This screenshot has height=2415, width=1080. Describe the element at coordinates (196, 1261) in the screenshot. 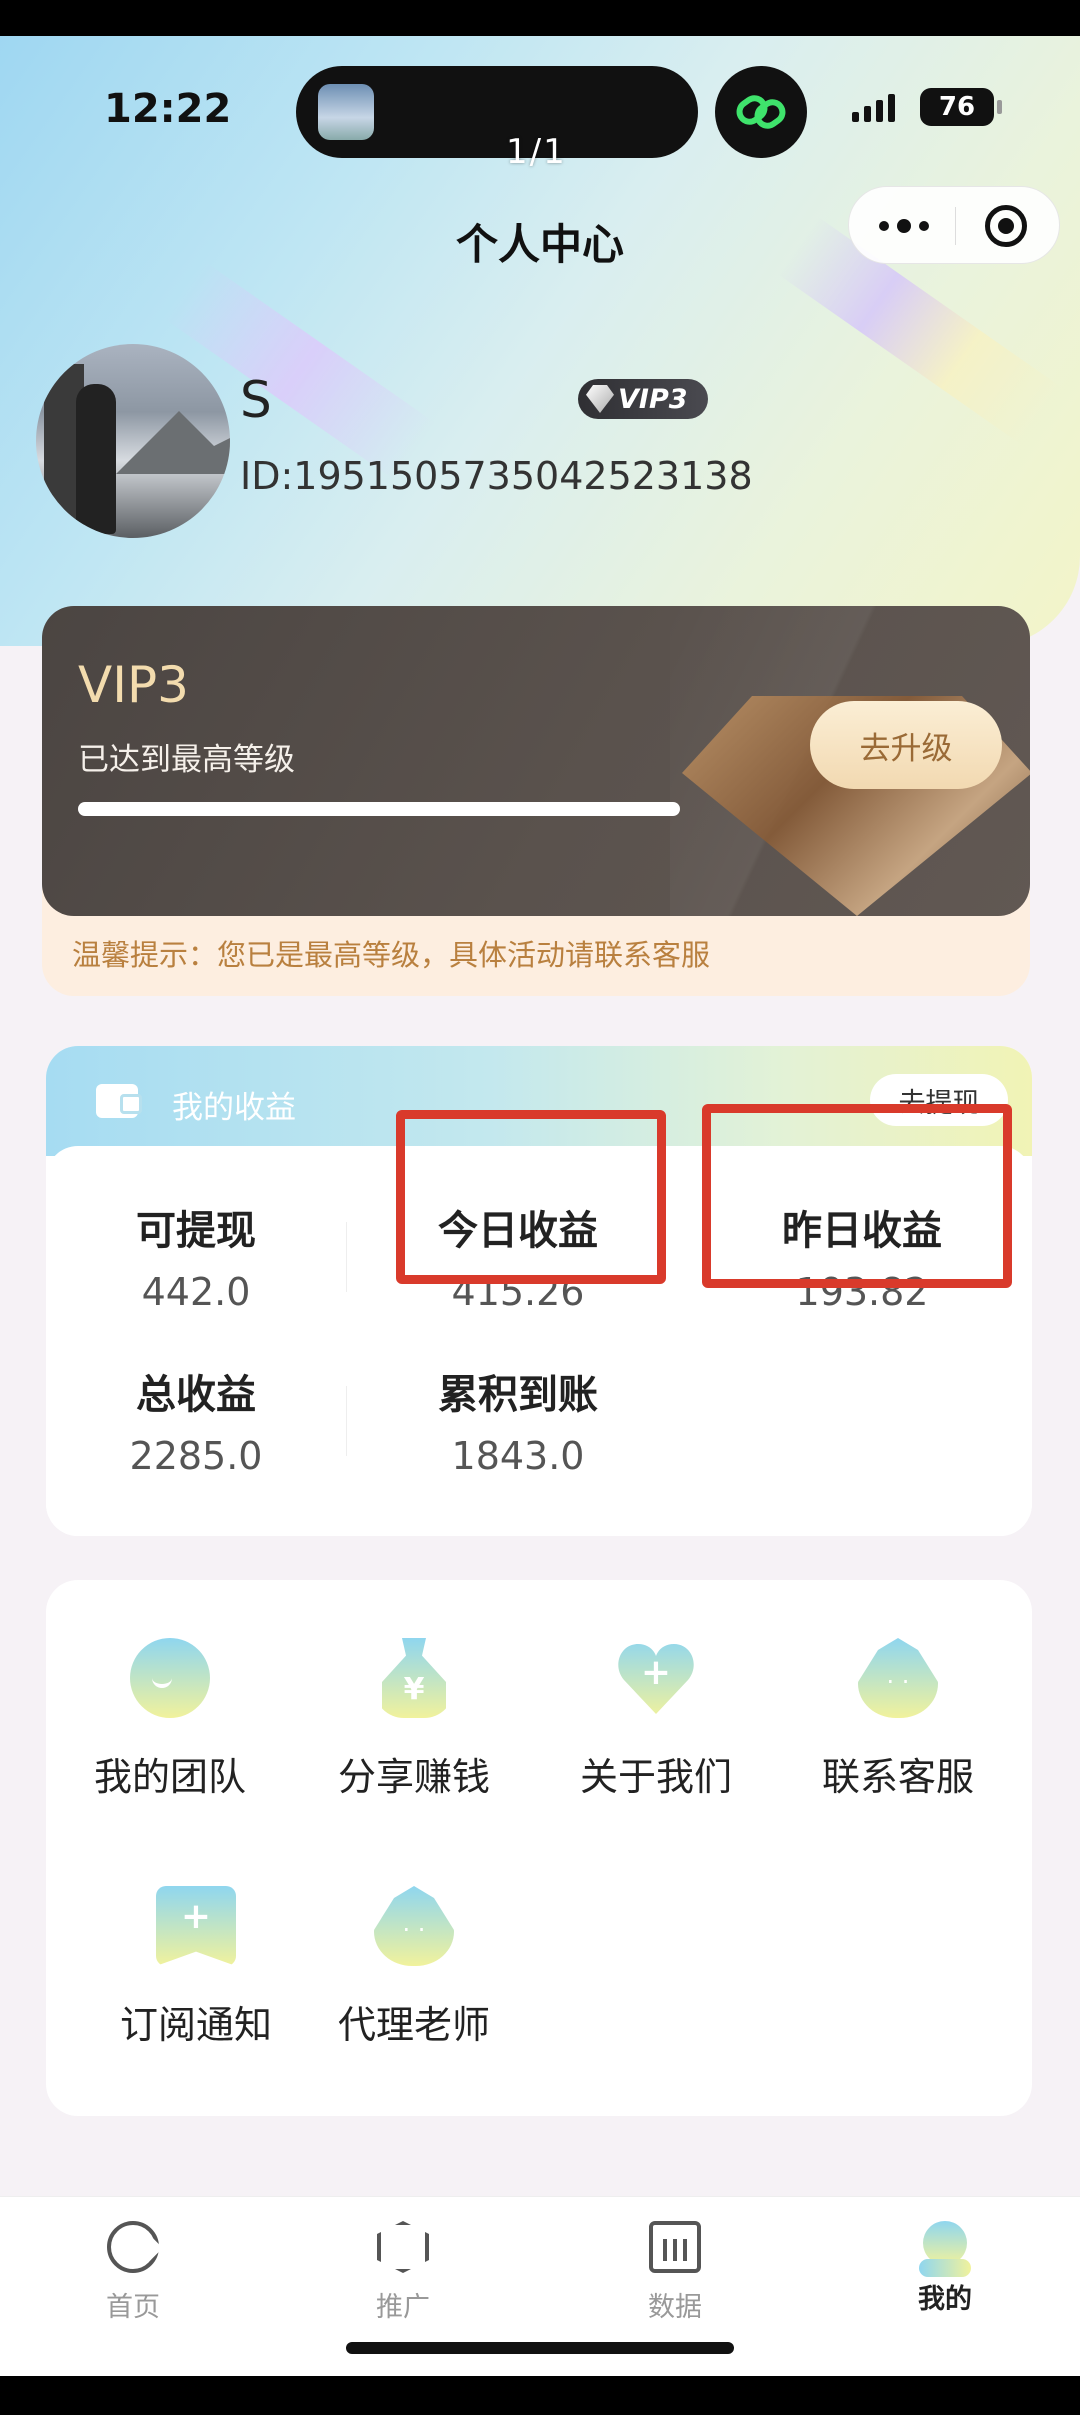

I see `stat-withdrawable: 可提现 442.0` at that location.